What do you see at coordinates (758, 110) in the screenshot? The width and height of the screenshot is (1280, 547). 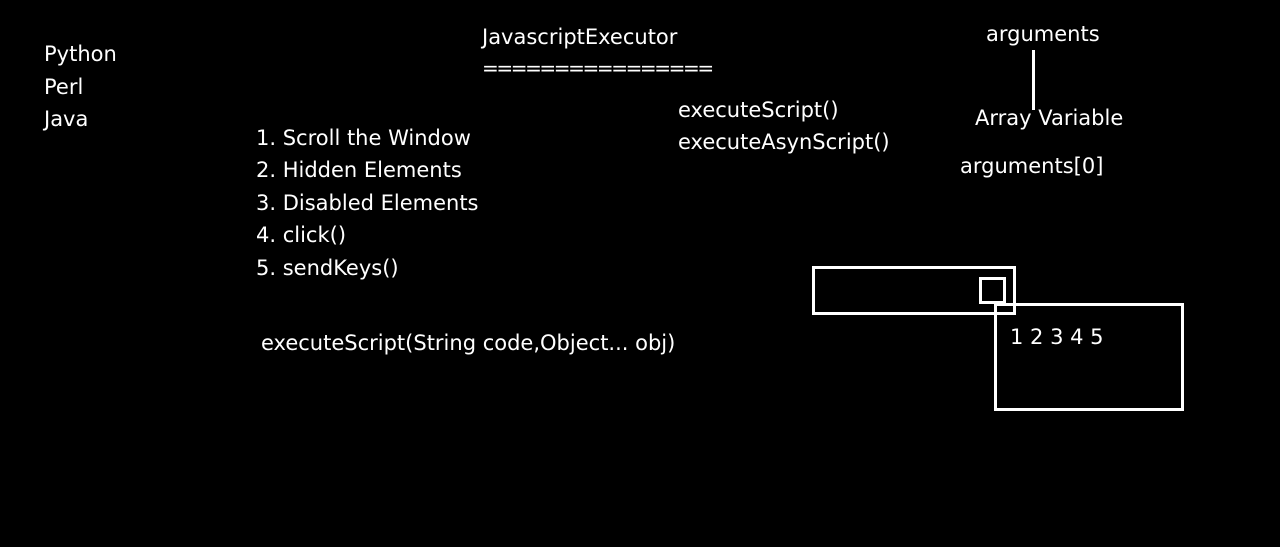 I see `method-execute-script: executeScript()` at bounding box center [758, 110].